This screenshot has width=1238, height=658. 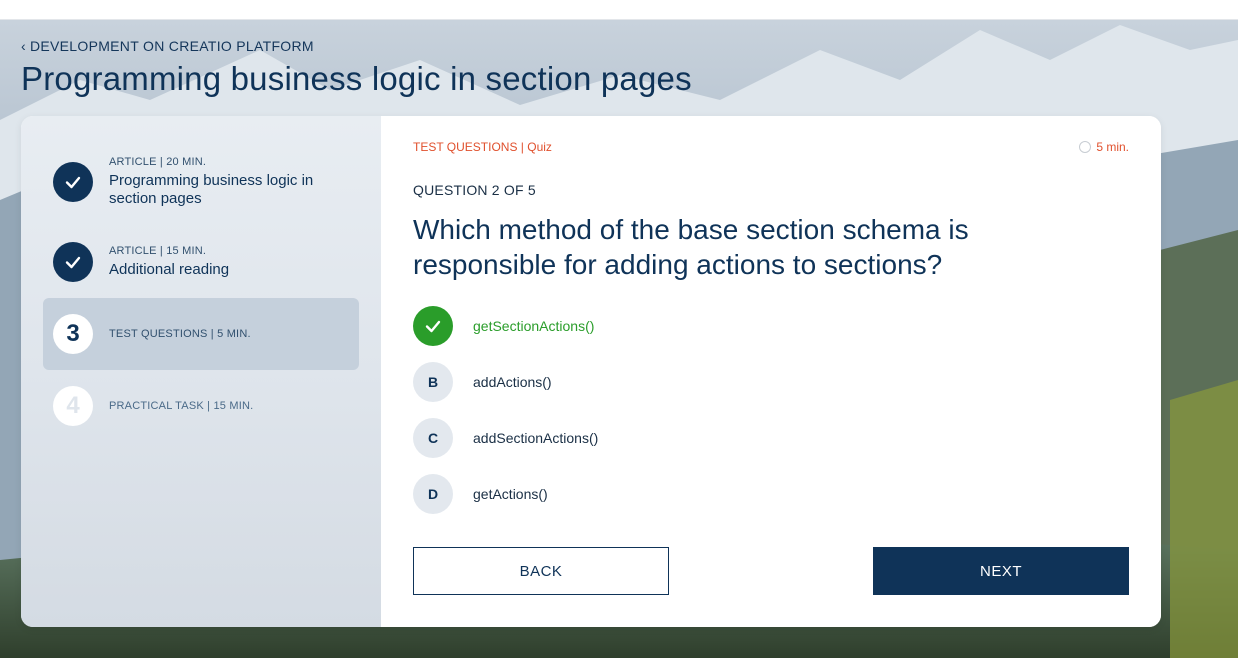 I want to click on question-counter: QUESTION 2 OF 5, so click(x=474, y=190).